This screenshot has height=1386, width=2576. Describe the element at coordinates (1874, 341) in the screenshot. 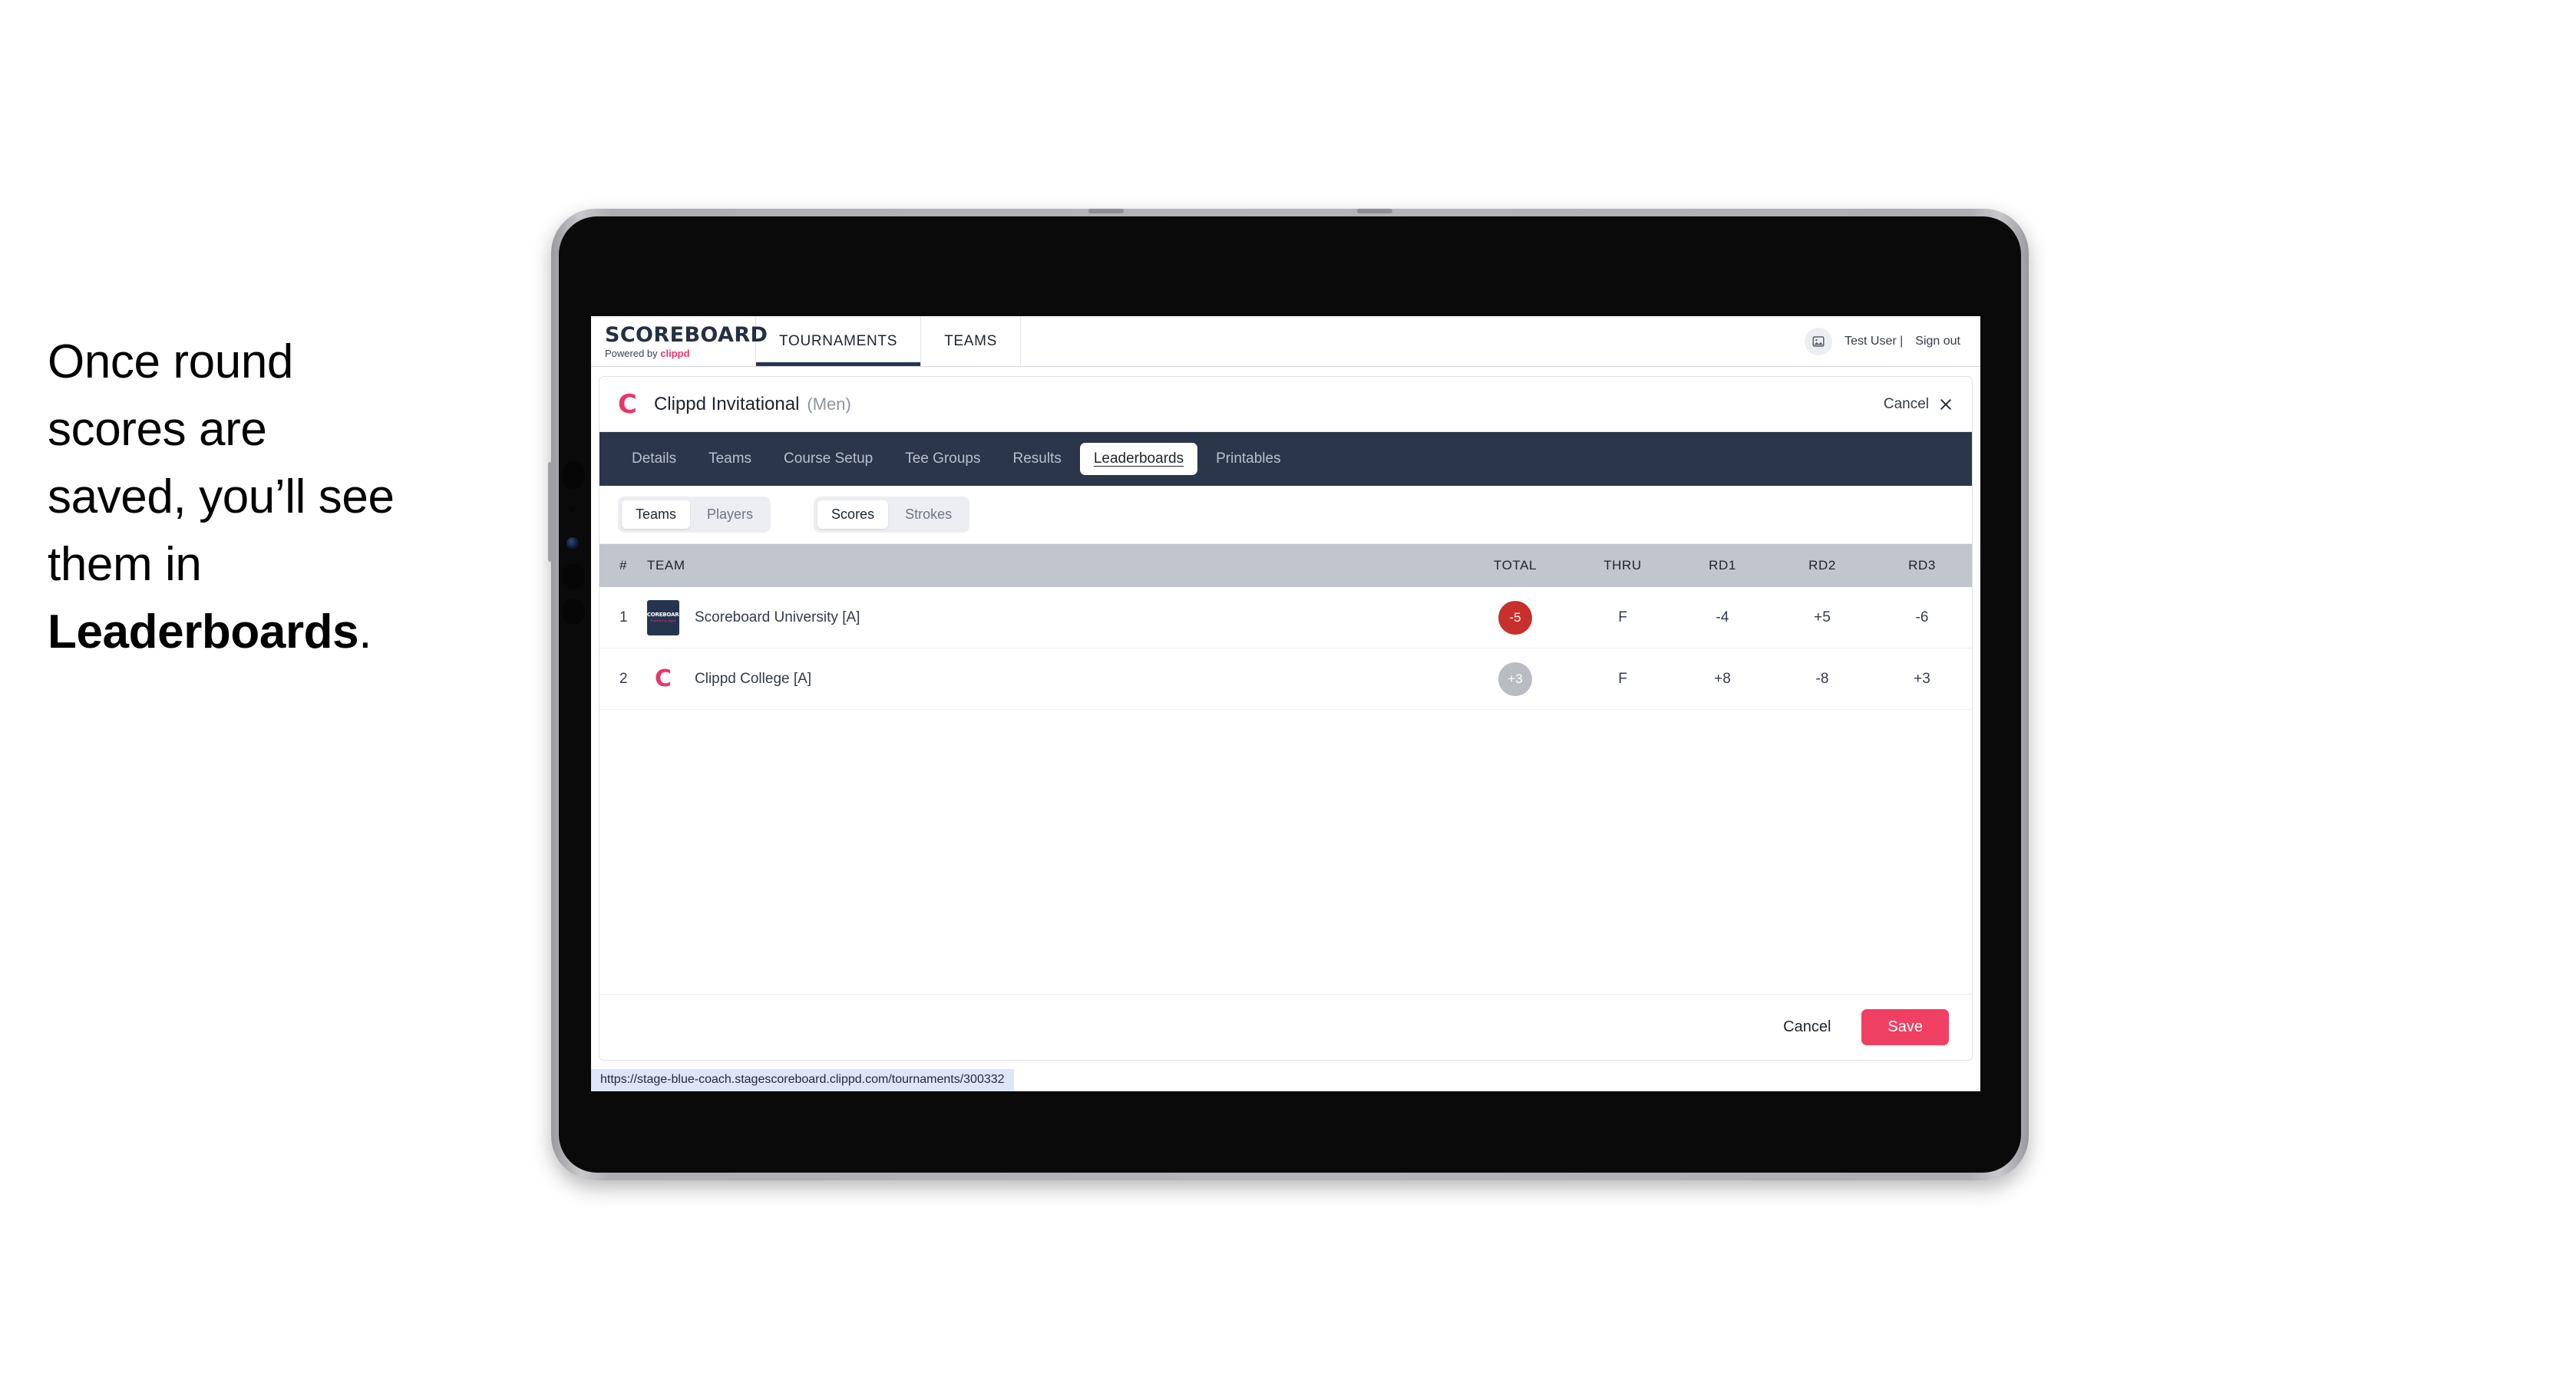

I see `current-user-label: Test User |` at that location.